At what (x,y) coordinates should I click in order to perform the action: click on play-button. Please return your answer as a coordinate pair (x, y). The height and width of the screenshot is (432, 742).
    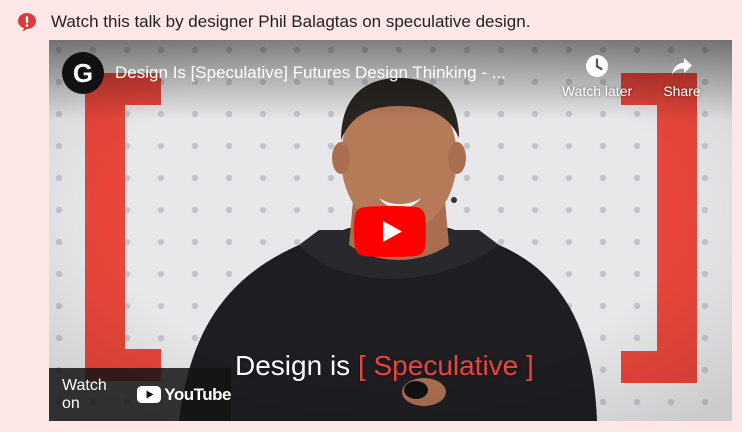
    Looking at the image, I should click on (390, 231).